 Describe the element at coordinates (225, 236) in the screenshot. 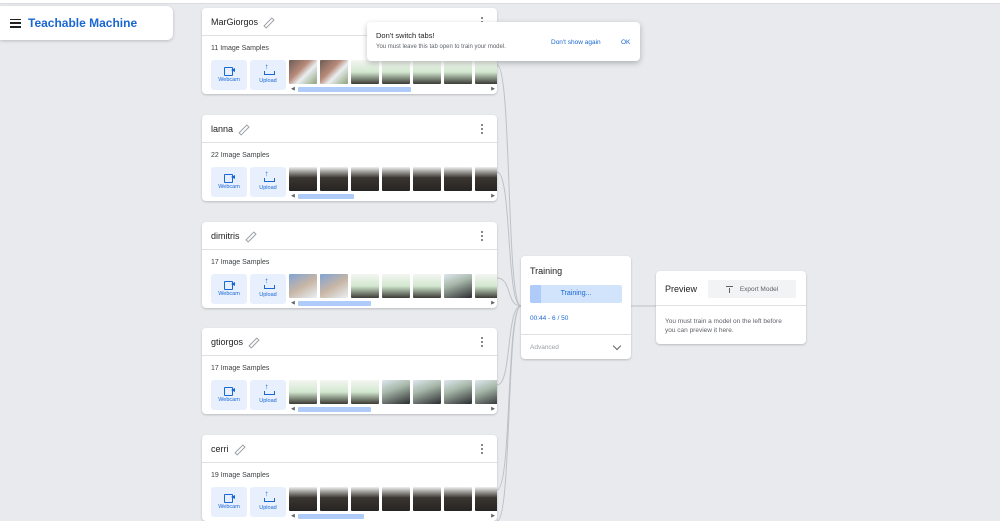

I see `class-name: dimitris` at that location.